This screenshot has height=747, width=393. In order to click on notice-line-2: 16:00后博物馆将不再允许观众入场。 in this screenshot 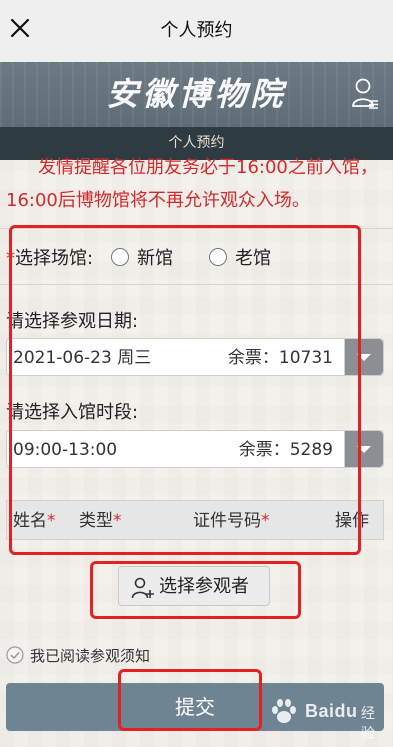, I will do `click(158, 200)`.